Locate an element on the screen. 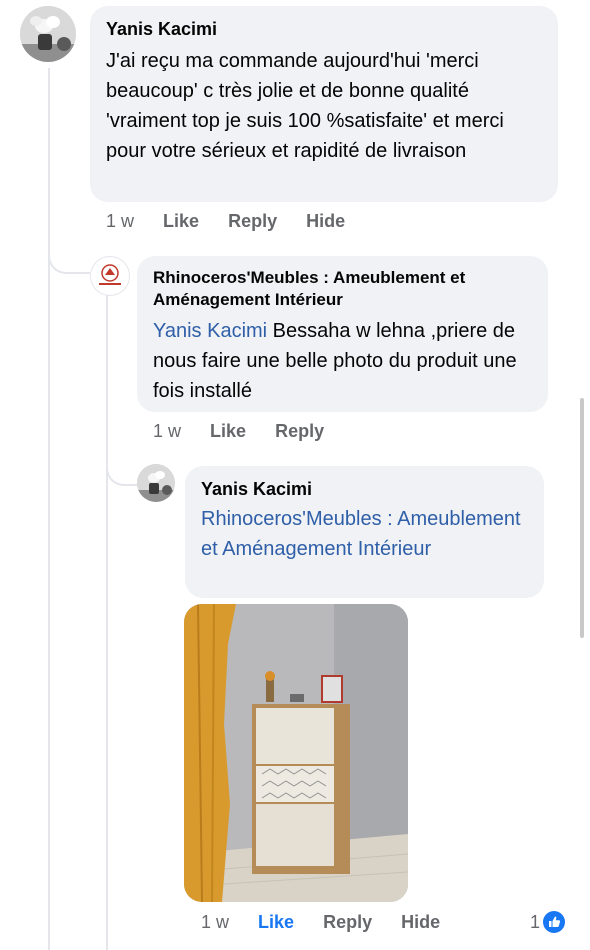 The image size is (590, 950). rhinoceros-logo-icon is located at coordinates (110, 274).